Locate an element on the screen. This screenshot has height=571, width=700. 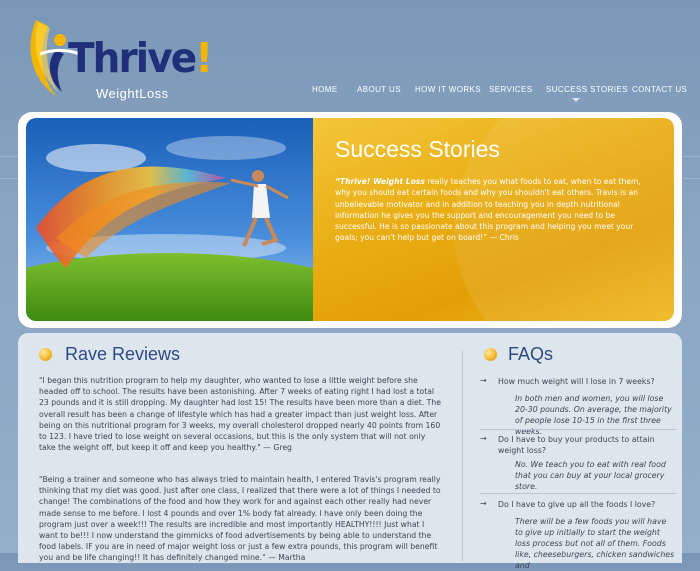
hero-title: Success Stories is located at coordinates (417, 149).